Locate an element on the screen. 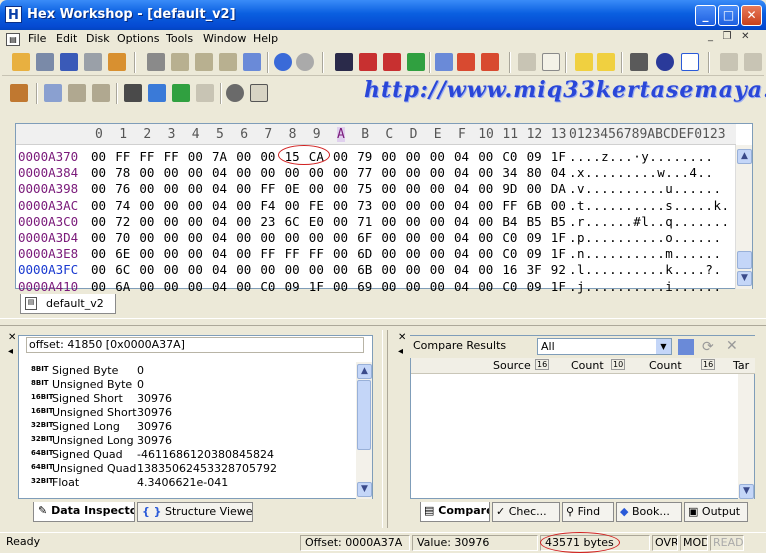 This screenshot has width=766, height=553. menu-disk: Disk is located at coordinates (98, 38).